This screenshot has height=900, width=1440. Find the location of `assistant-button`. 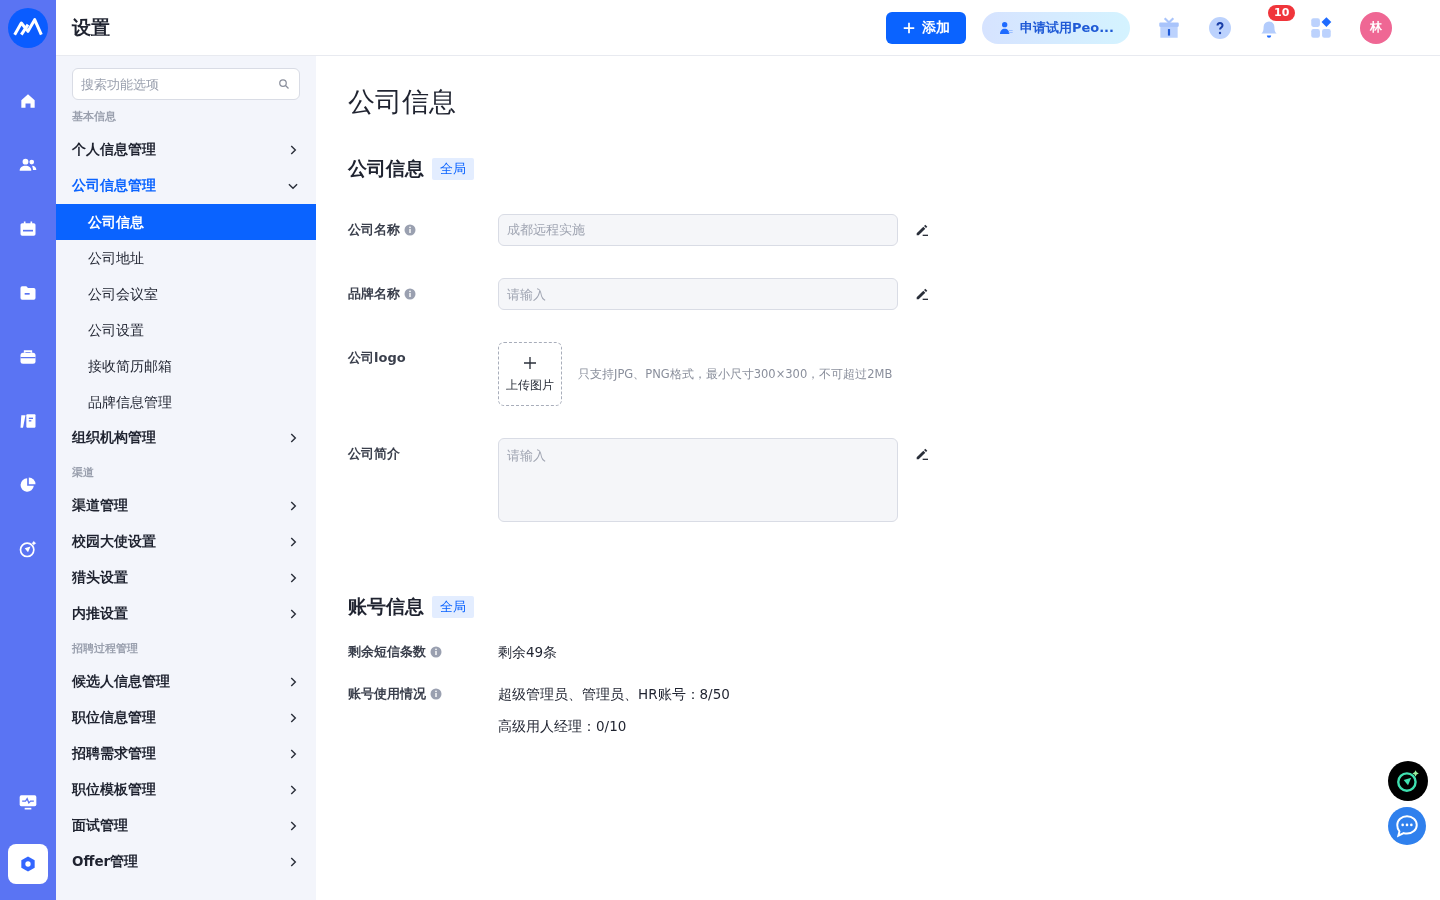

assistant-button is located at coordinates (1408, 781).